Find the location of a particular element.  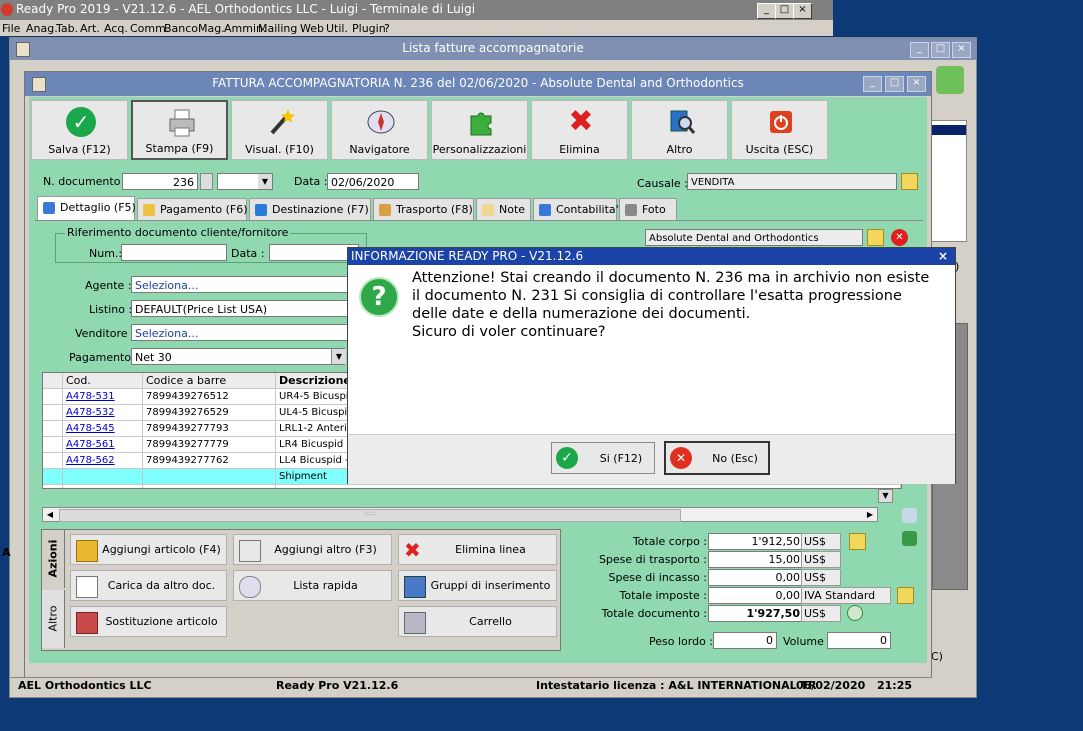

menu-item-6: Banco is located at coordinates (181, 28).